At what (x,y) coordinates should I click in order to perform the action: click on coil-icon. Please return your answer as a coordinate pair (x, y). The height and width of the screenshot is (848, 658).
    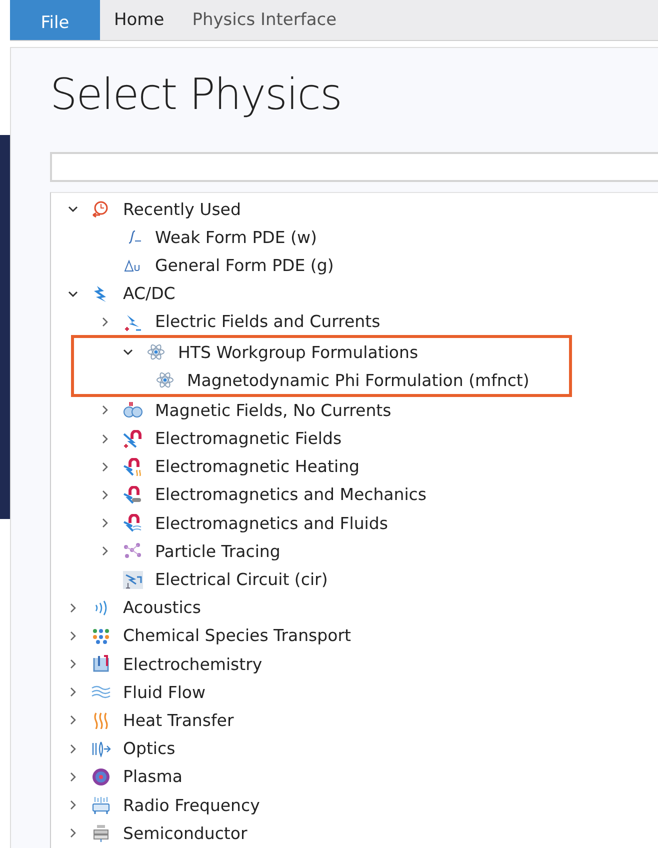
    Looking at the image, I should click on (133, 410).